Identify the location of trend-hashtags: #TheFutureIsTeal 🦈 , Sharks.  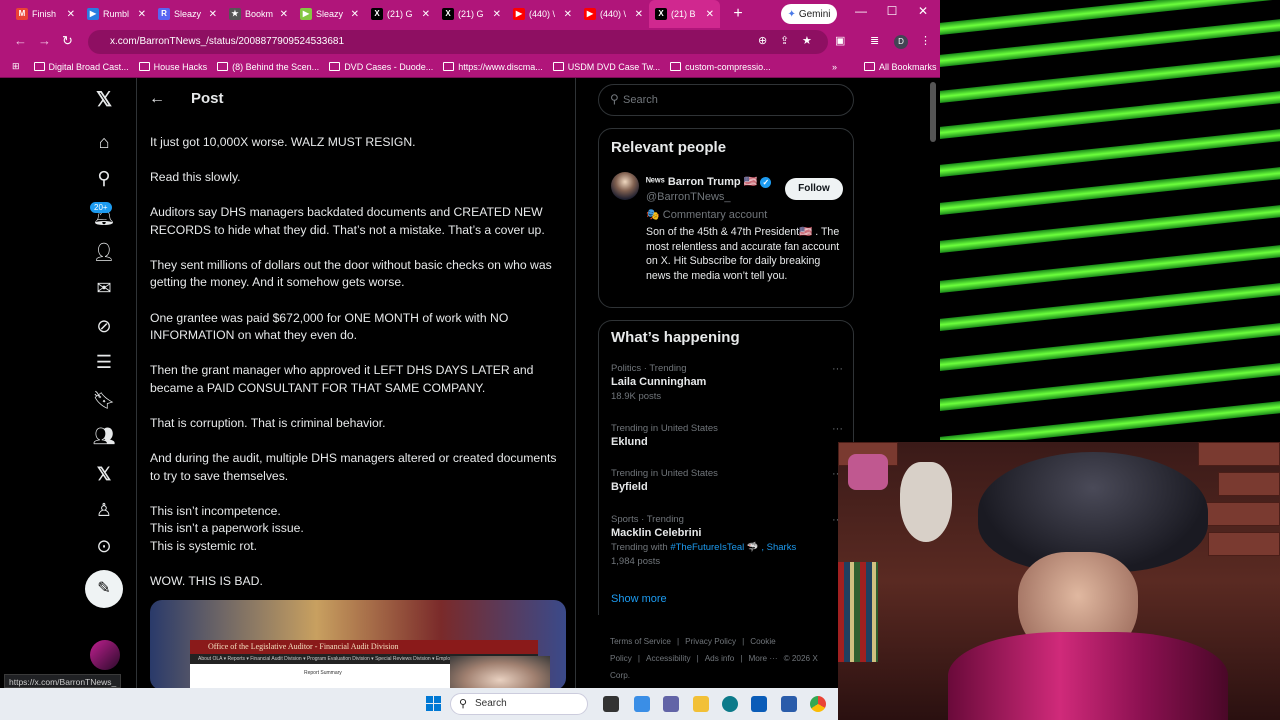
(733, 547).